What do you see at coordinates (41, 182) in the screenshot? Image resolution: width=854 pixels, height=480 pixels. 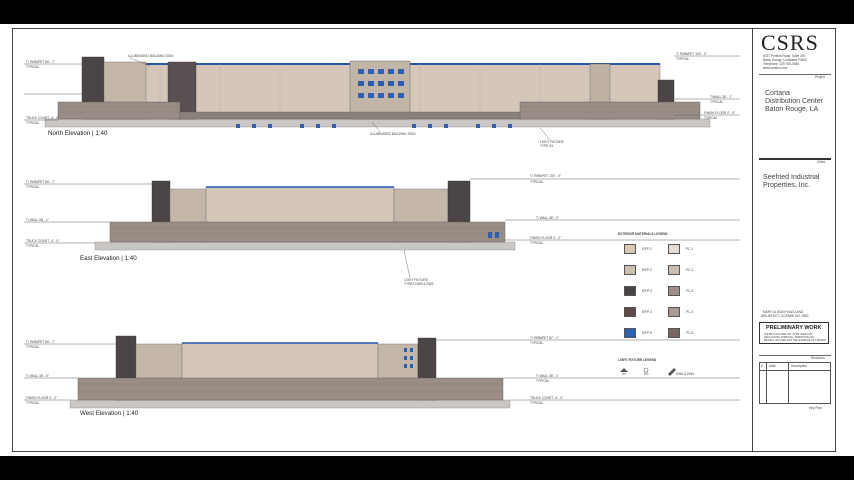 I see `east-left-parapet: T/ PARAPET 84' - 7"` at bounding box center [41, 182].